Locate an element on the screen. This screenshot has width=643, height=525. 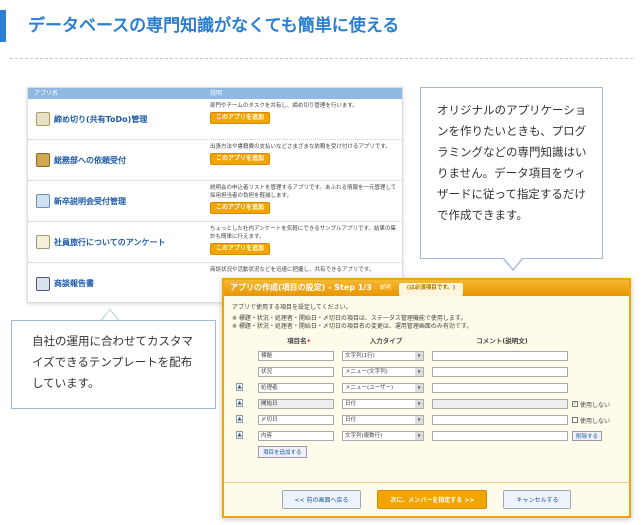
survey-icon is located at coordinates (43, 242).